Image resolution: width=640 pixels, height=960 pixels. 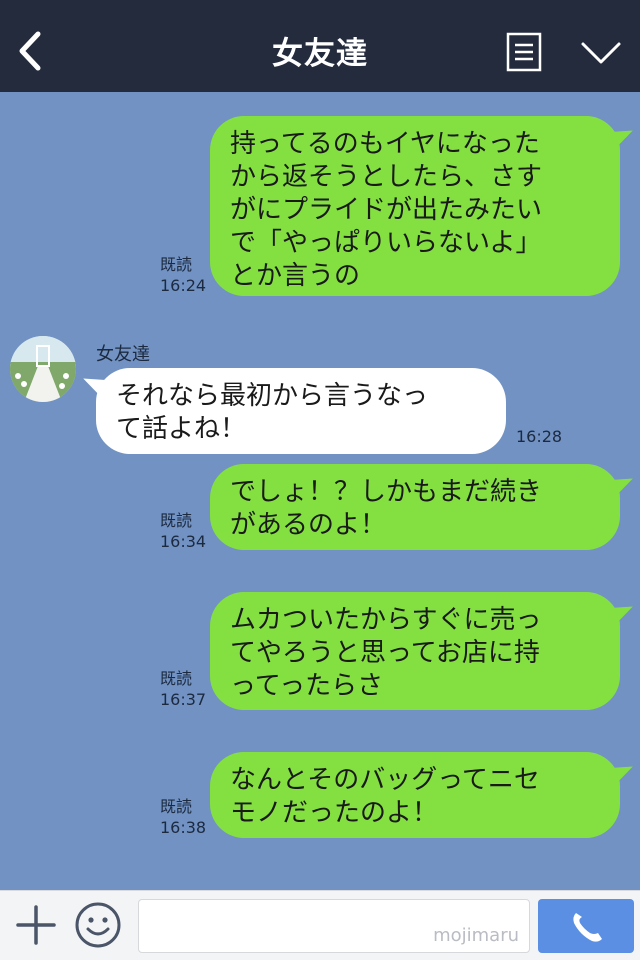 I want to click on message-time: 16:34, so click(x=183, y=541).